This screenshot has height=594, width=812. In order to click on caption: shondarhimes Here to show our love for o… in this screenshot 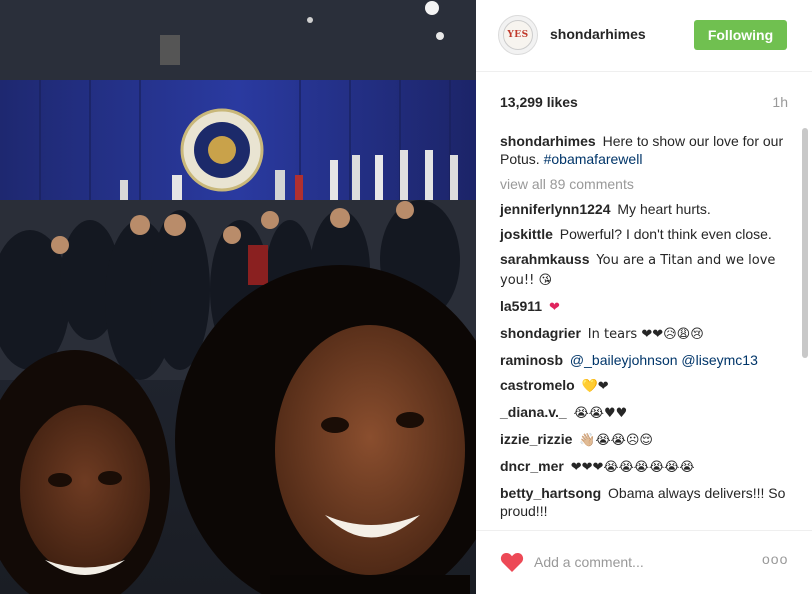, I will do `click(644, 150)`.